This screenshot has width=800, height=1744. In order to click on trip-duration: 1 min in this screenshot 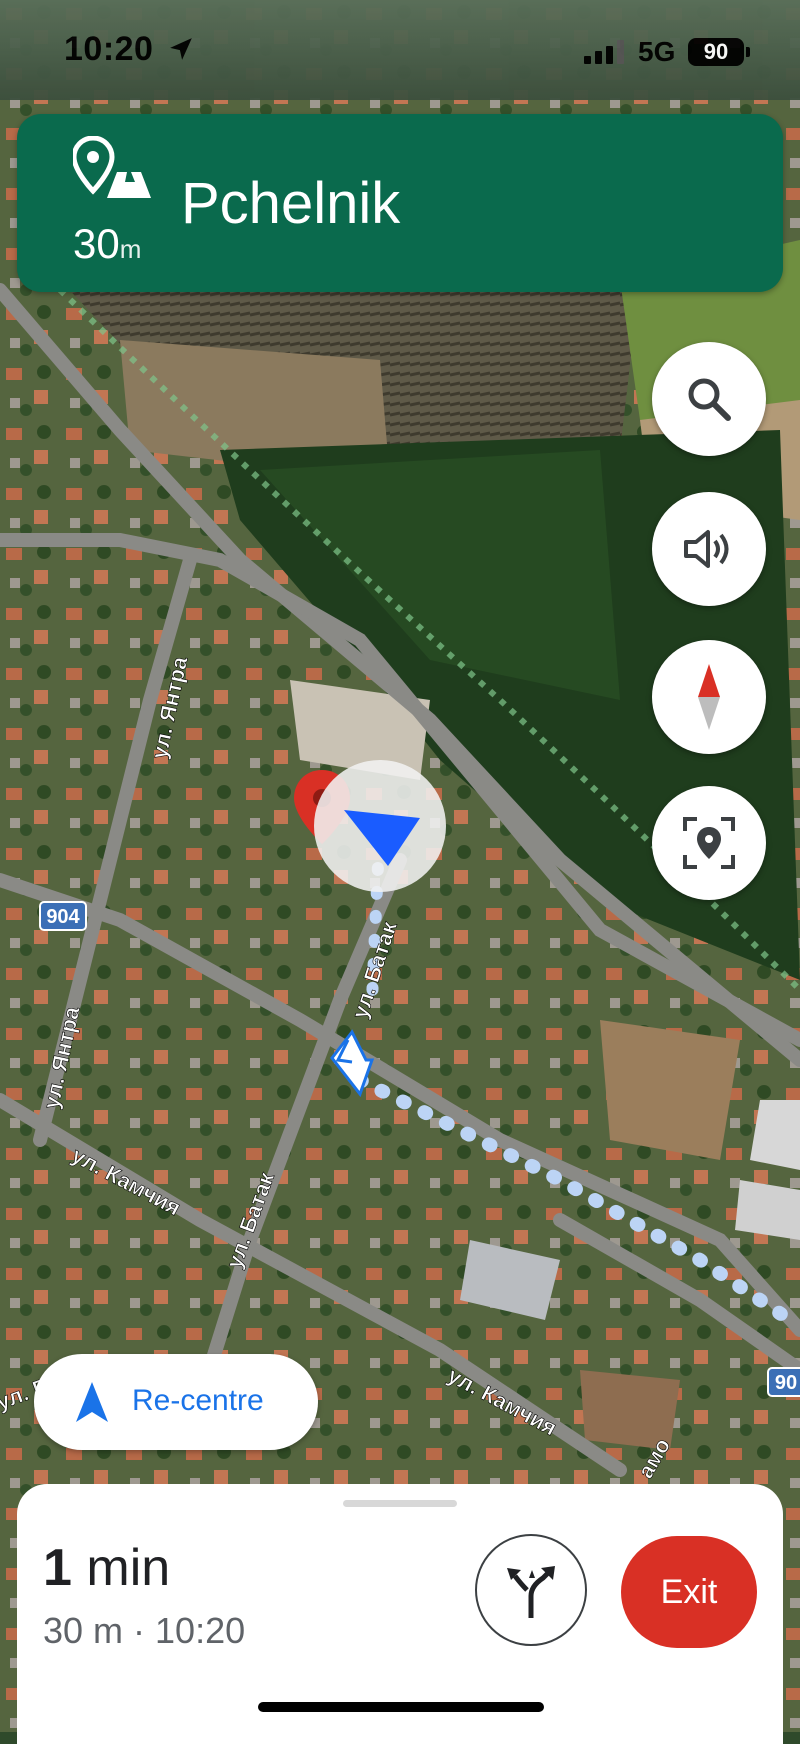, I will do `click(106, 1568)`.